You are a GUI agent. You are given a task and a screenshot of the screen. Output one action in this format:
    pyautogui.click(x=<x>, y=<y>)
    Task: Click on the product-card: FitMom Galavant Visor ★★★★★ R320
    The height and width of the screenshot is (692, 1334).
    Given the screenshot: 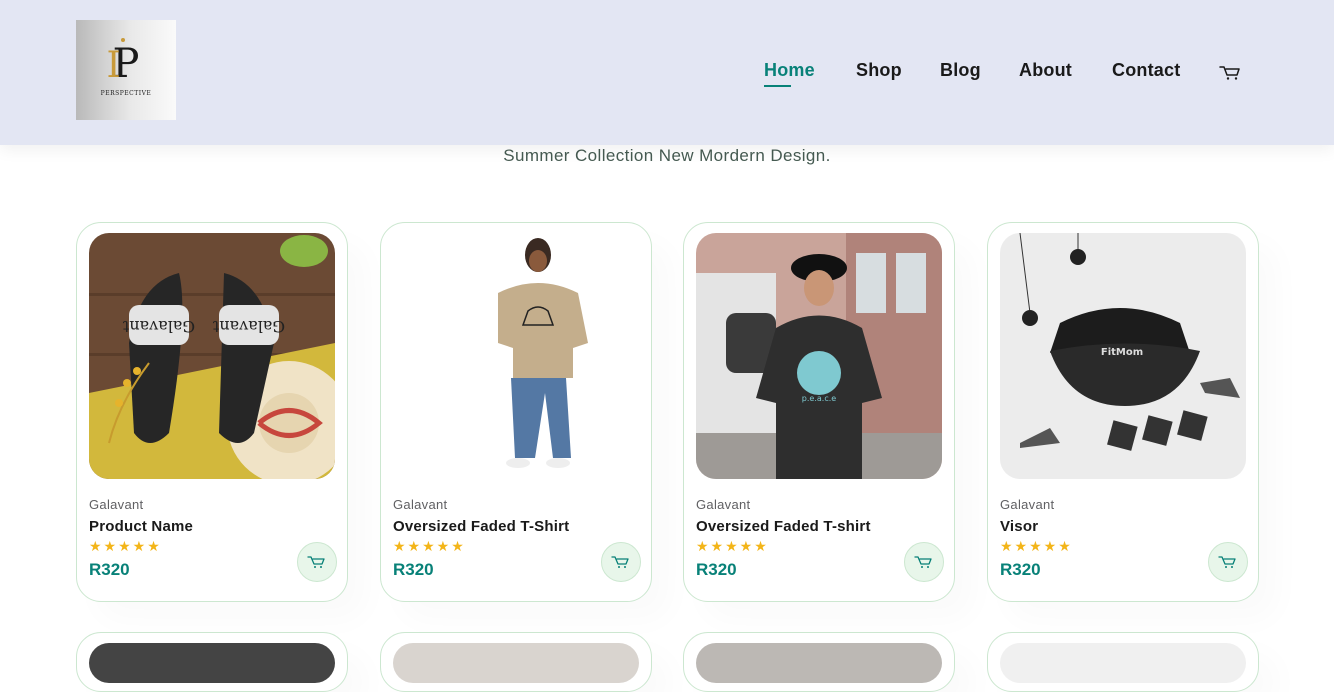 What is the action you would take?
    pyautogui.click(x=1123, y=412)
    